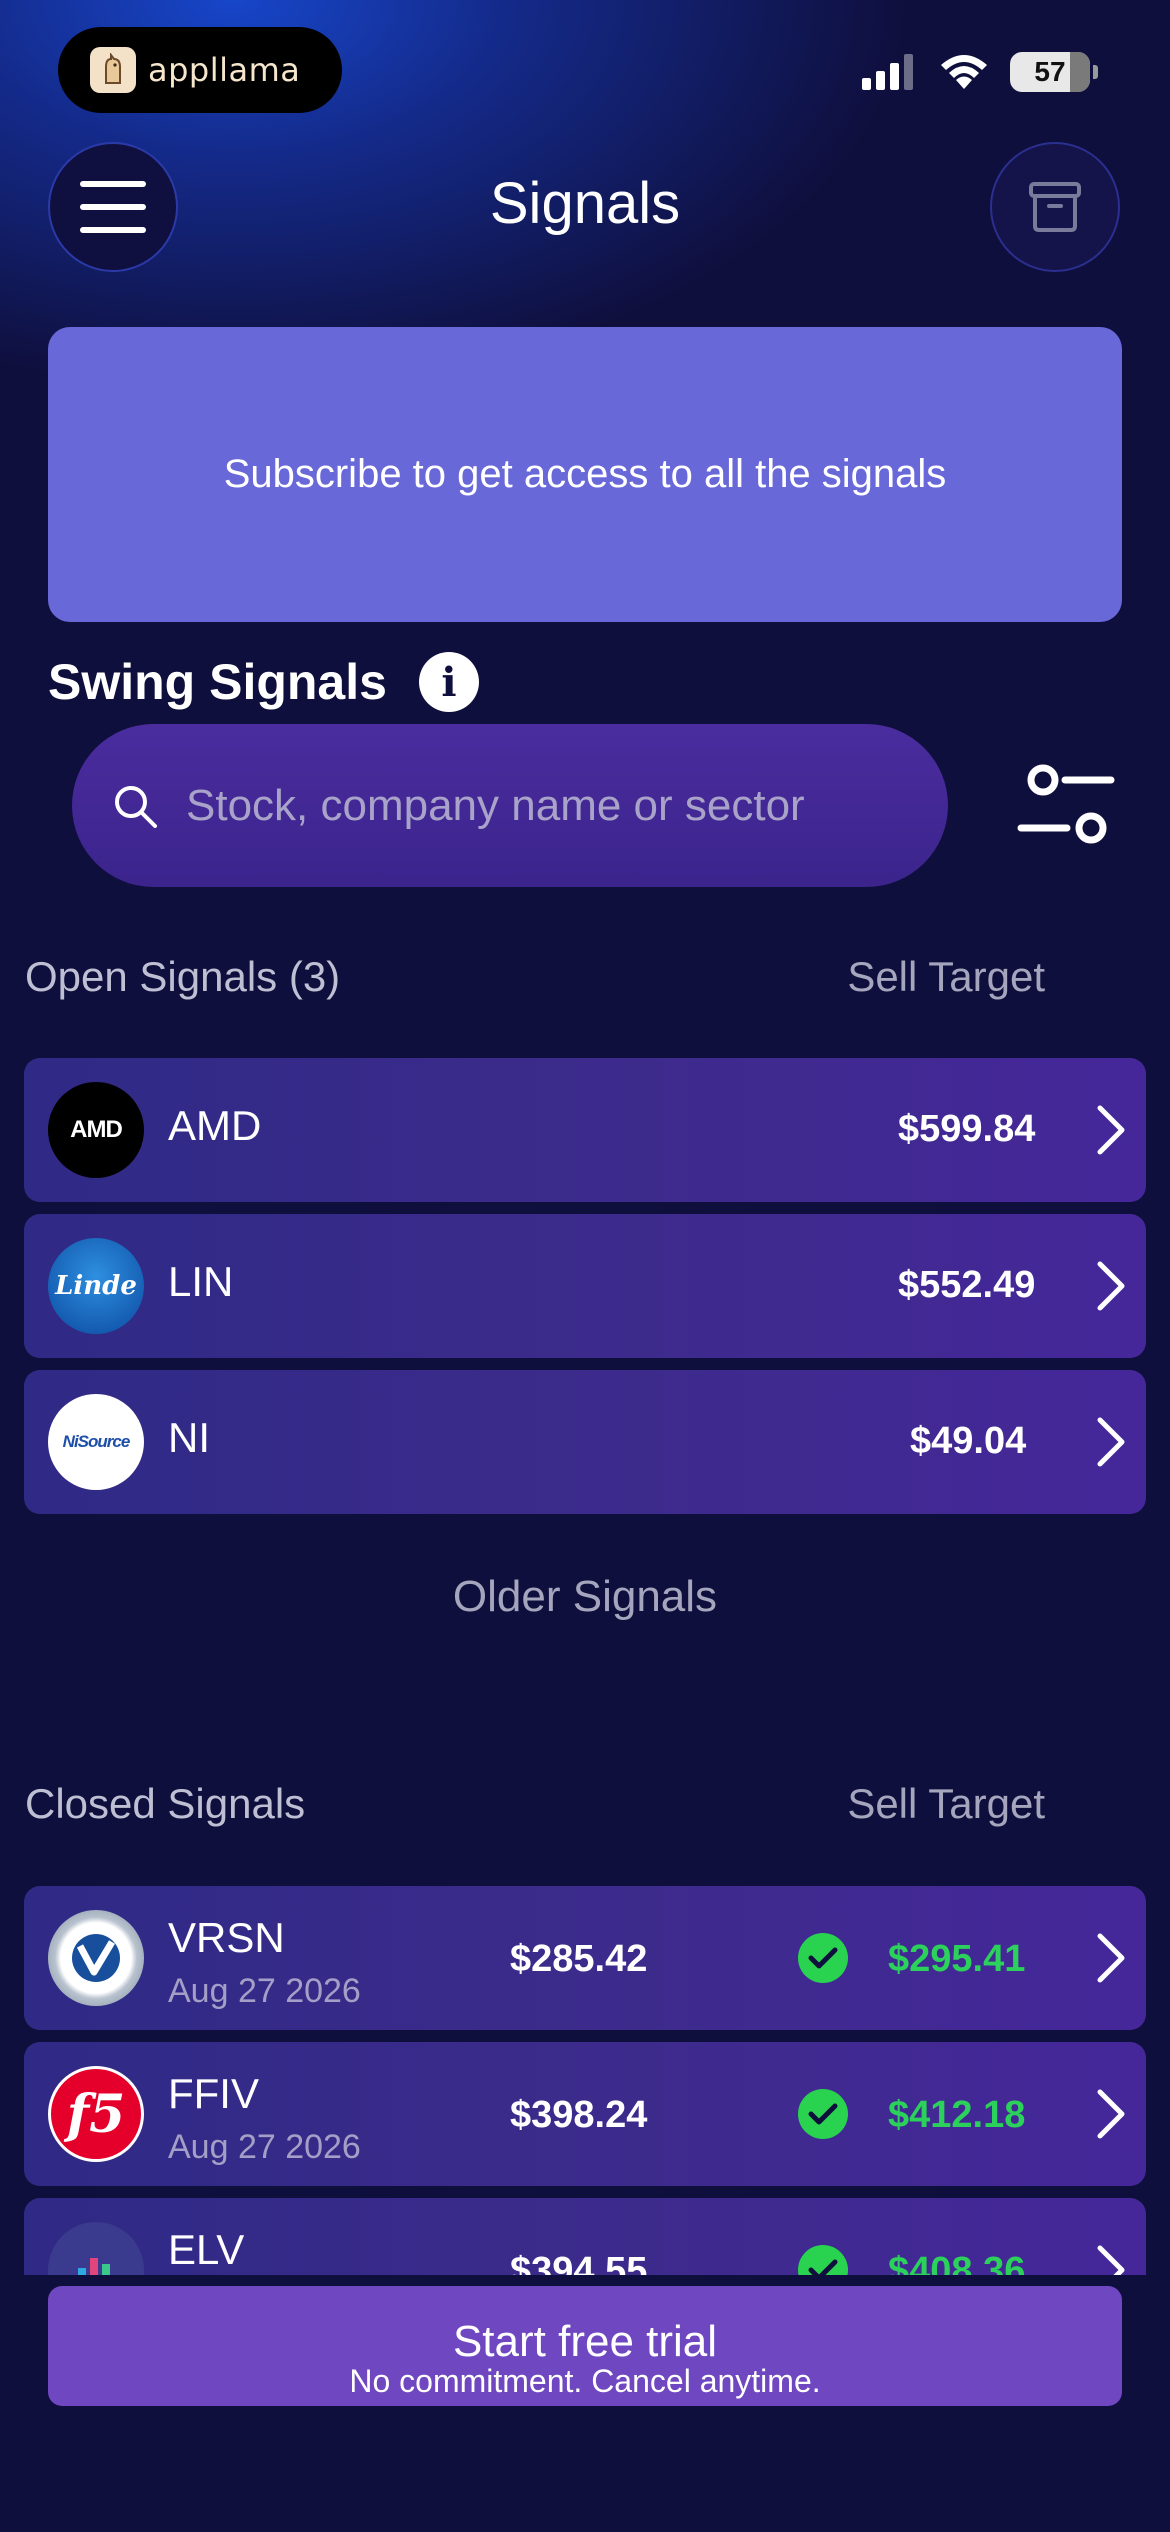 The image size is (1170, 2532). What do you see at coordinates (224, 70) in the screenshot?
I see `brand-name: appllama` at bounding box center [224, 70].